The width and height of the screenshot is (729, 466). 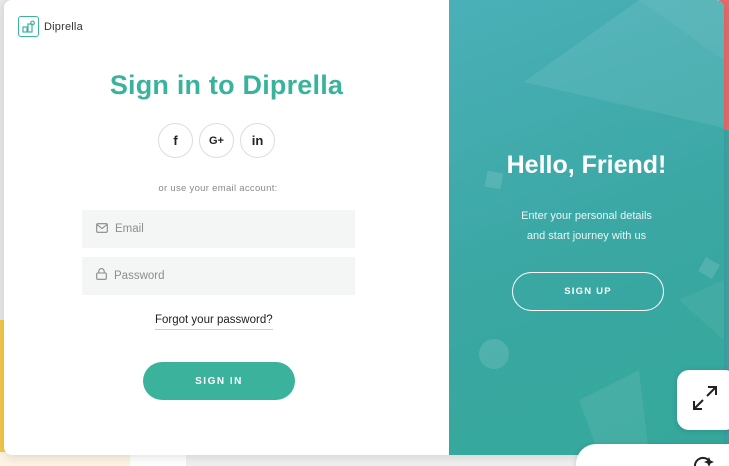 I want to click on welcome-tagline-line1: Enter your personal details, so click(x=586, y=216).